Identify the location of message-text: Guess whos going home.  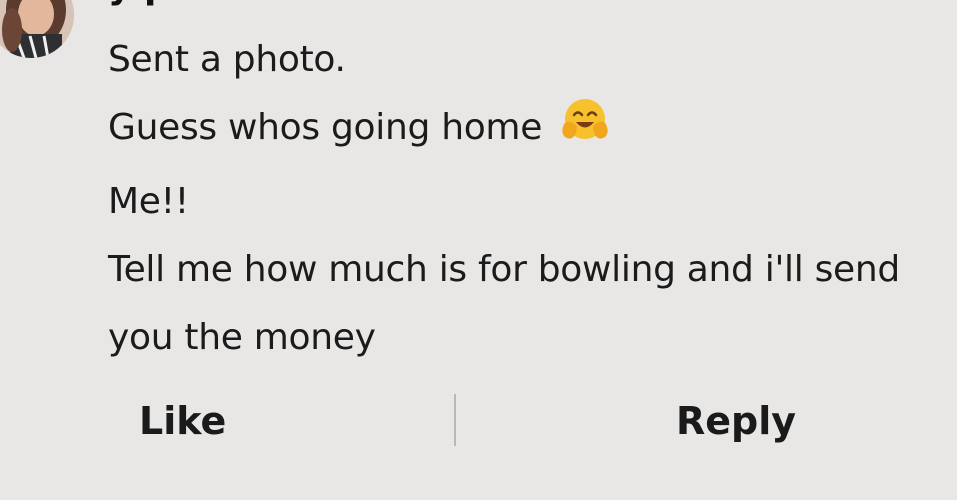
(523, 131).